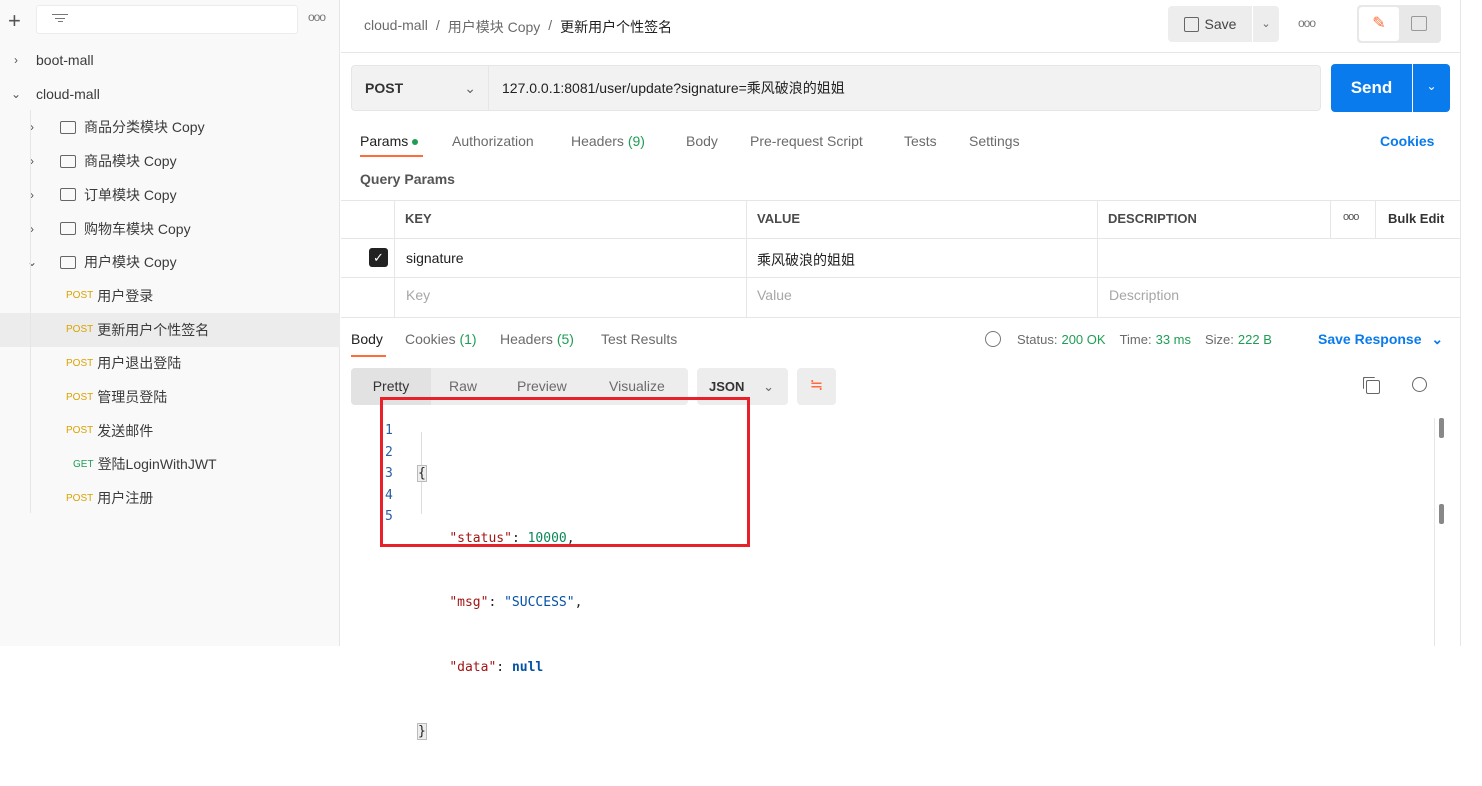 Image resolution: width=1482 pixels, height=786 pixels. What do you see at coordinates (170, 60) in the screenshot?
I see `sidebar-item: › boot-mall` at bounding box center [170, 60].